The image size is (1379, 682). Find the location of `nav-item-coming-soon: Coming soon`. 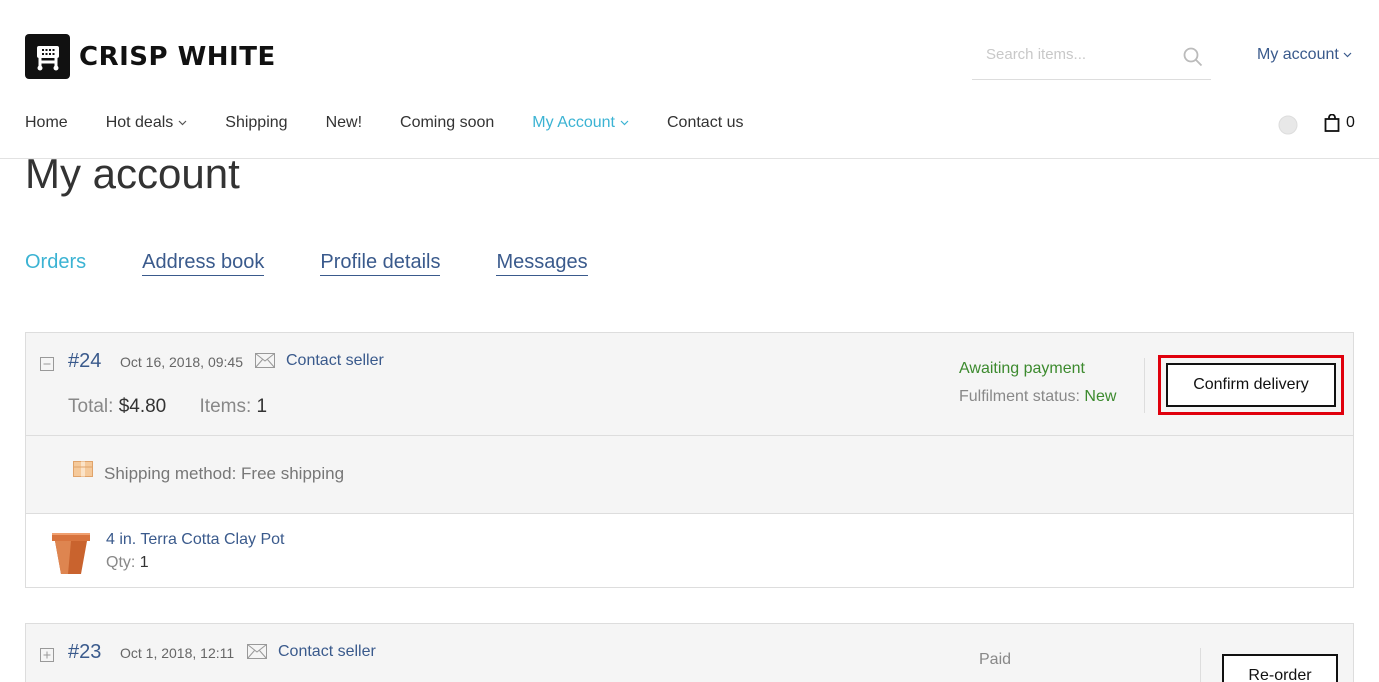

nav-item-coming-soon: Coming soon is located at coordinates (447, 123).